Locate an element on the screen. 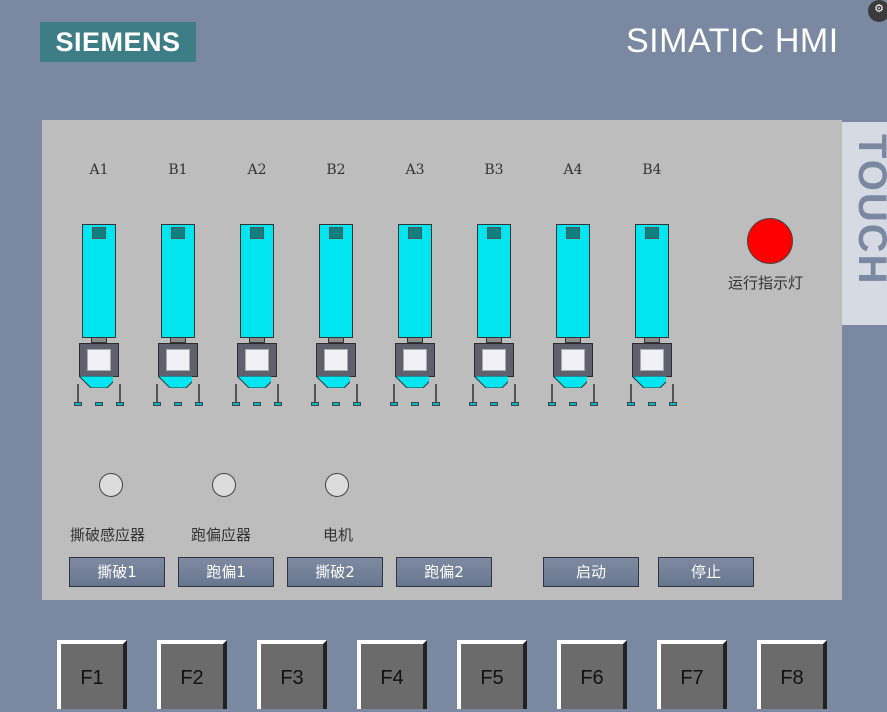  tear1-button: 撕破1 is located at coordinates (117, 572).